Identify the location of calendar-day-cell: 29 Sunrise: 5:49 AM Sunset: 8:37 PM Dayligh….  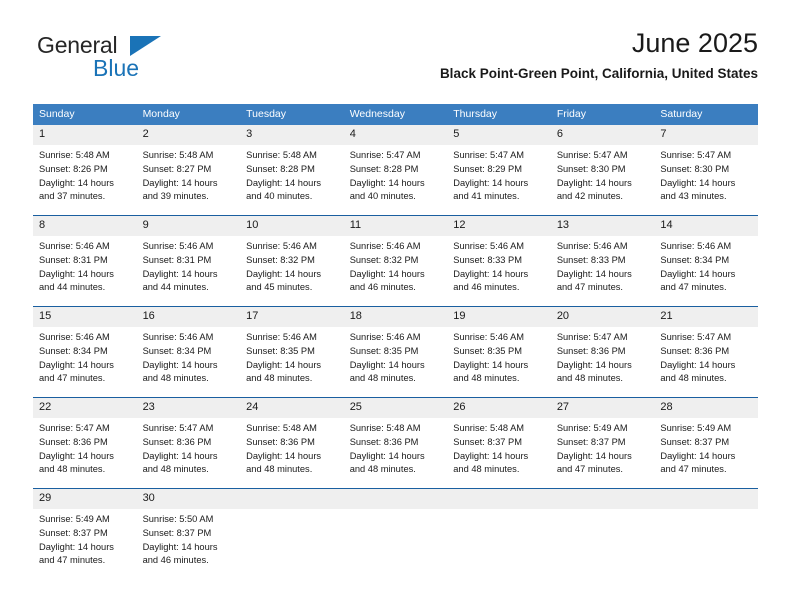
(85, 534).